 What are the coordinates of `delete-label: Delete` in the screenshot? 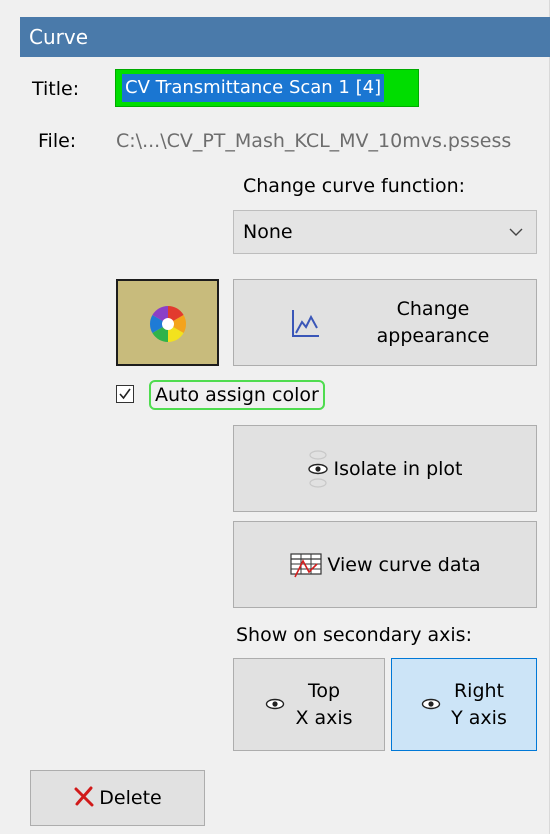 It's located at (130, 798).